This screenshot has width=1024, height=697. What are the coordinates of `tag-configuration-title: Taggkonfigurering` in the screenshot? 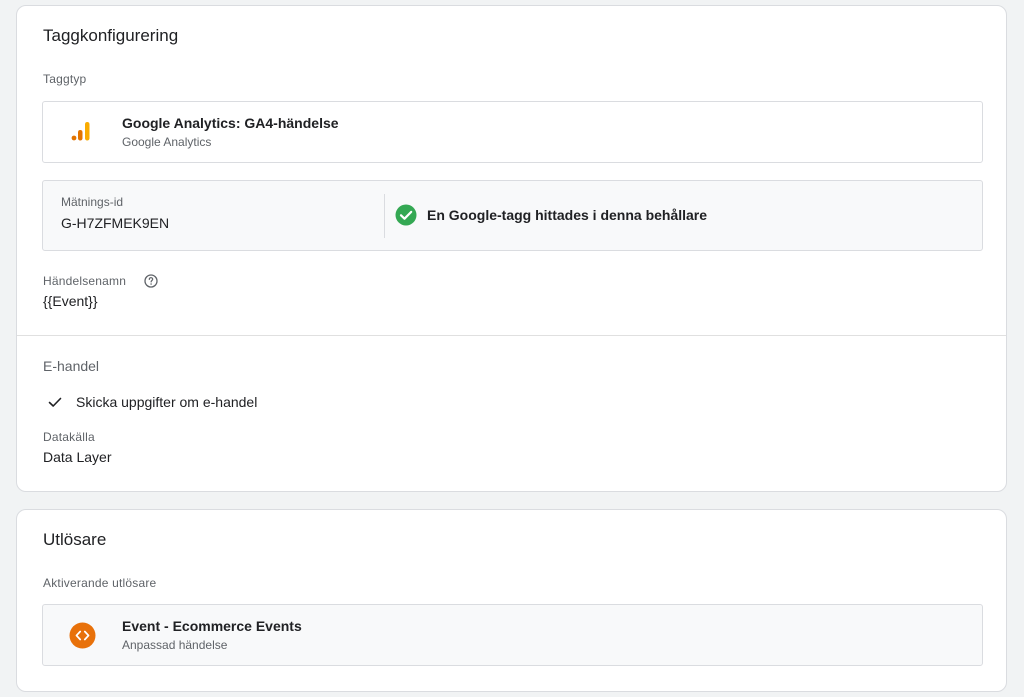 It's located at (111, 35).